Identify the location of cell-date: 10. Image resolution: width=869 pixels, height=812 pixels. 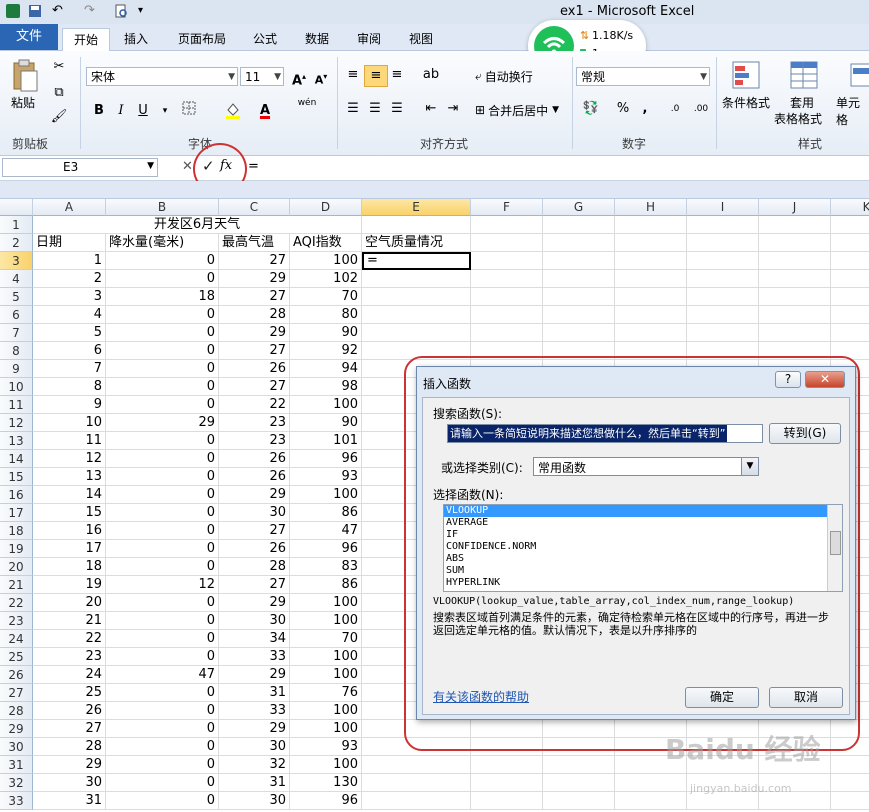
(69, 423).